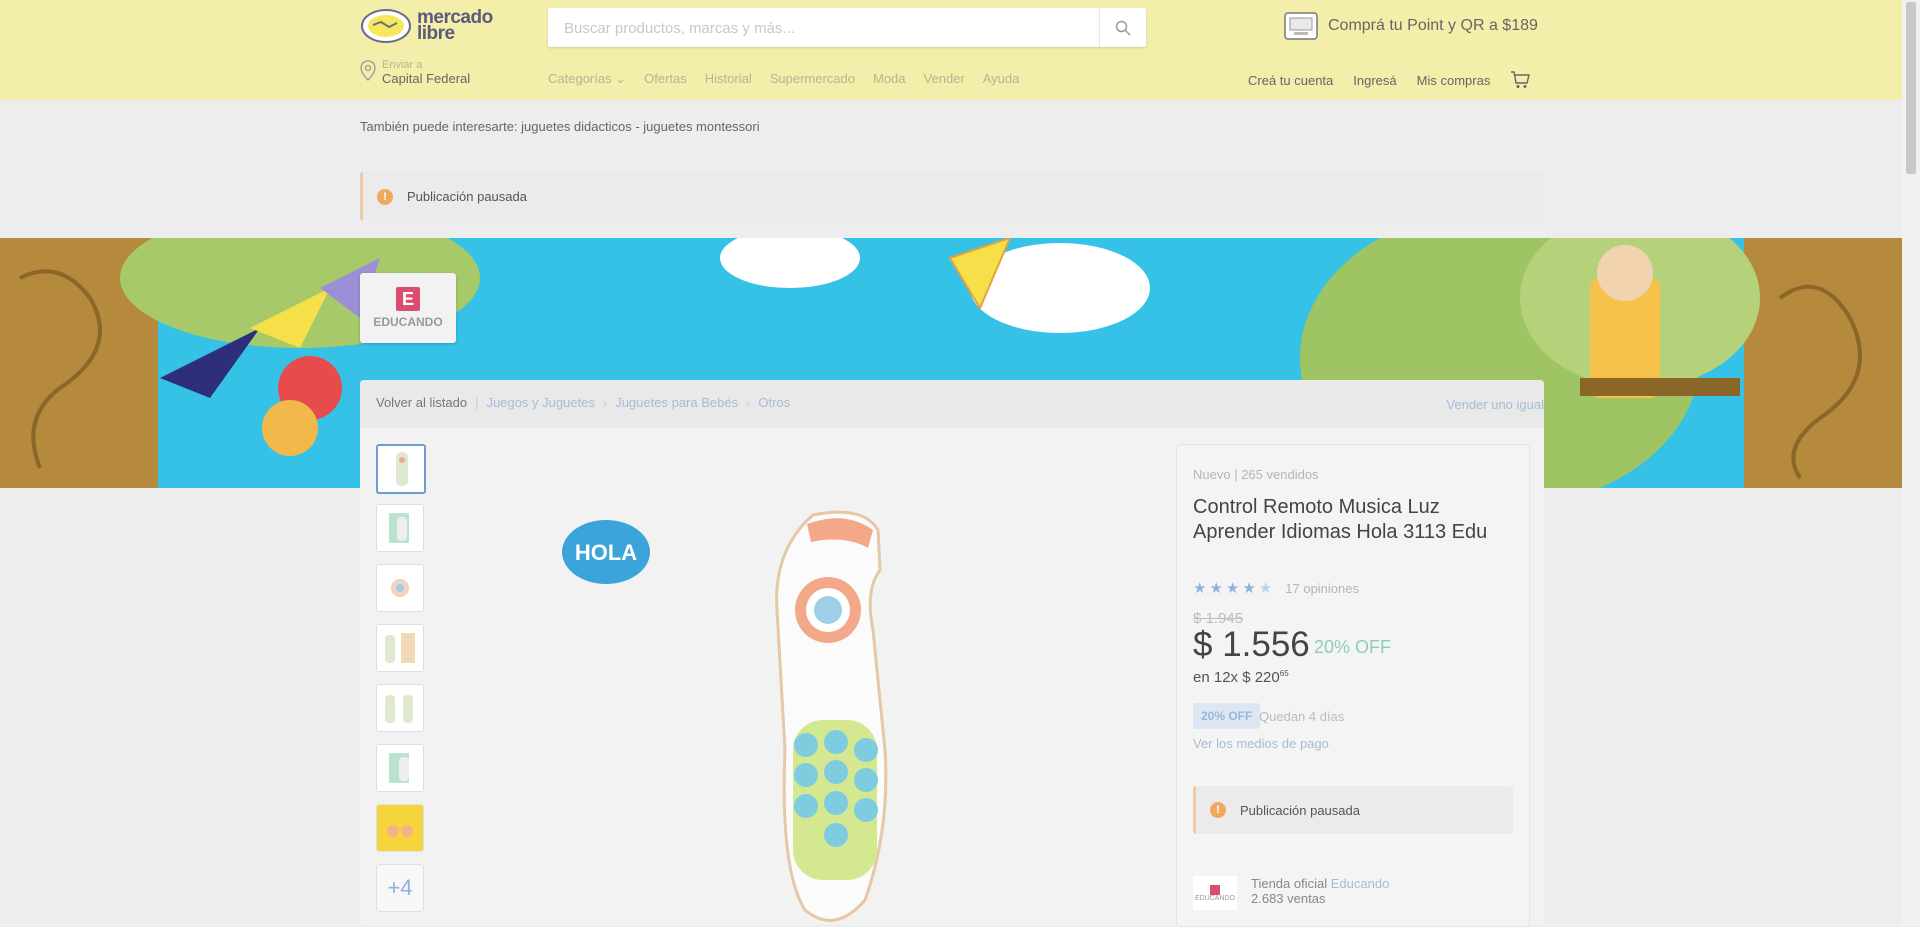 Image resolution: width=1920 pixels, height=927 pixels. What do you see at coordinates (1433, 25) in the screenshot?
I see `promo-text: Comprá tu Point y QR a $189` at bounding box center [1433, 25].